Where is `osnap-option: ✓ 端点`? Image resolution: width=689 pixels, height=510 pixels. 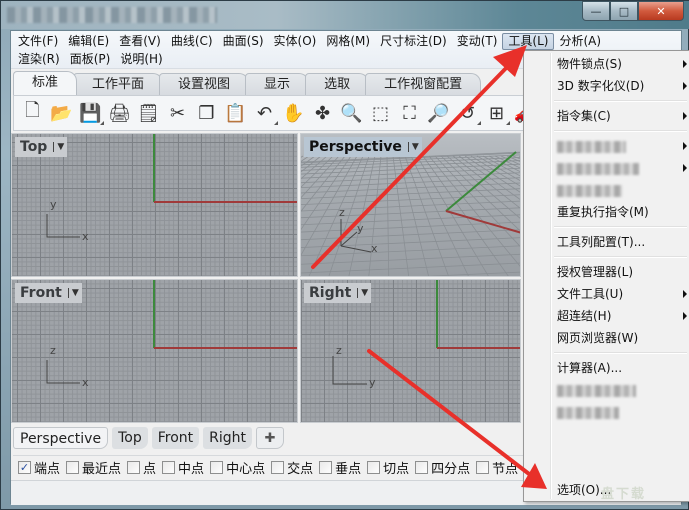 osnap-option: ✓ 端点 is located at coordinates (39, 467).